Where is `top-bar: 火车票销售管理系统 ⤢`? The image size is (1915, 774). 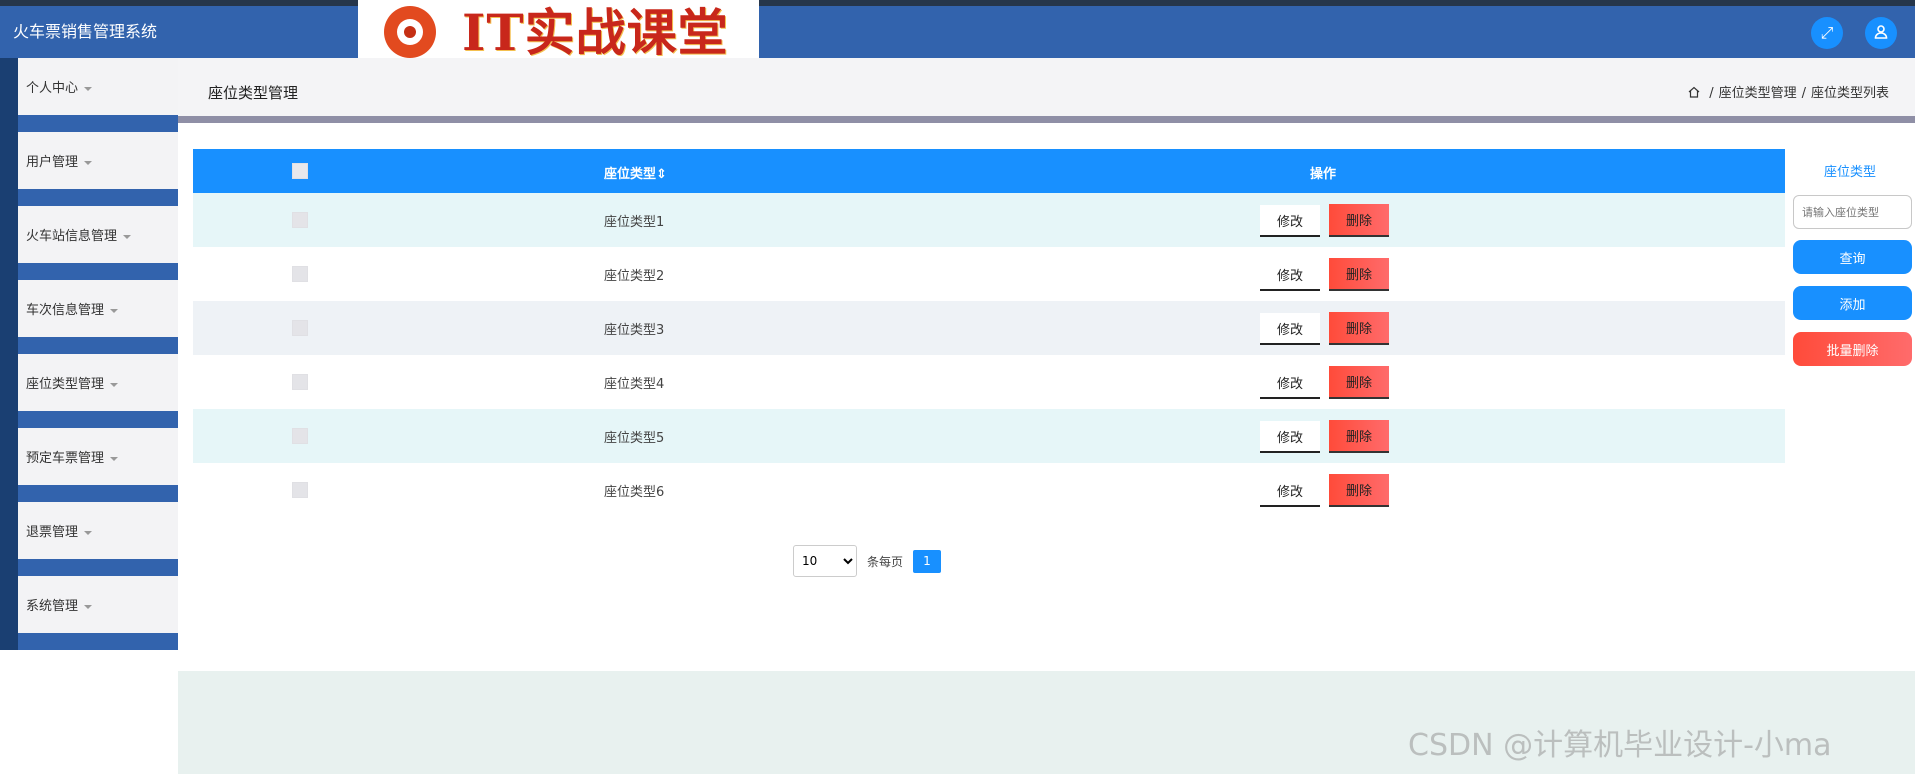
top-bar: 火车票销售管理系统 ⤢ is located at coordinates (957, 32).